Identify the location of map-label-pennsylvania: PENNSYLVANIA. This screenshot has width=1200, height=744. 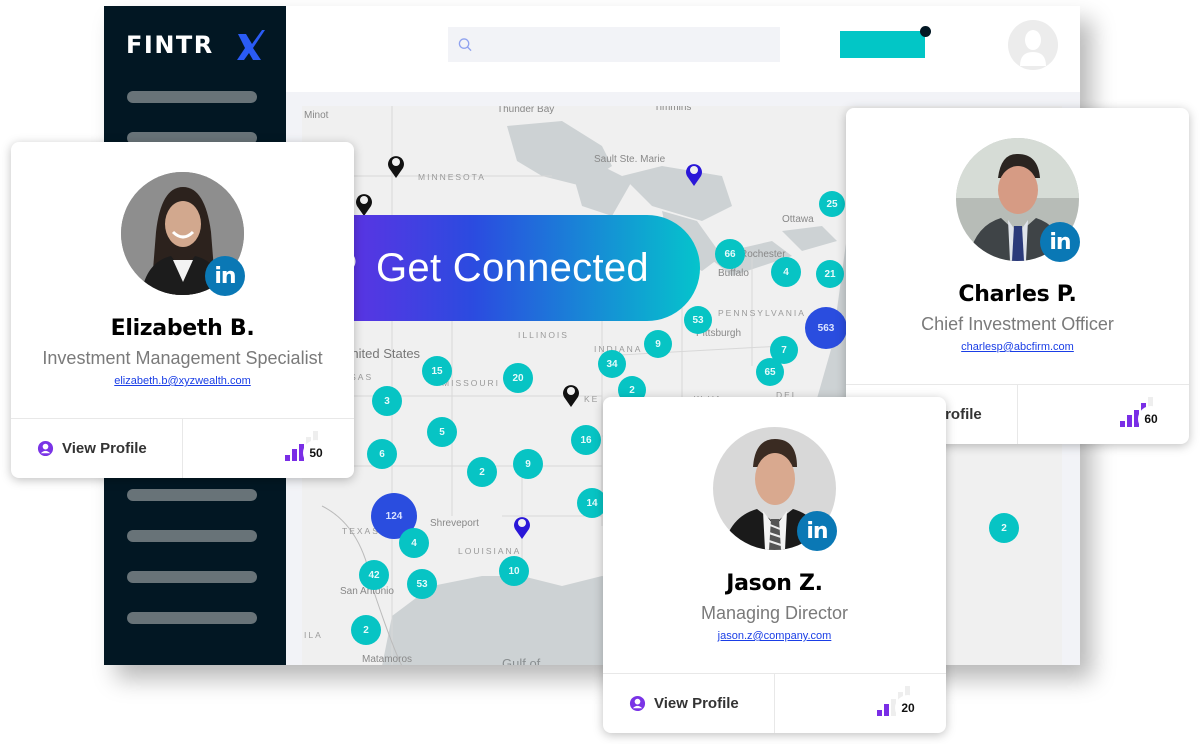
(762, 313).